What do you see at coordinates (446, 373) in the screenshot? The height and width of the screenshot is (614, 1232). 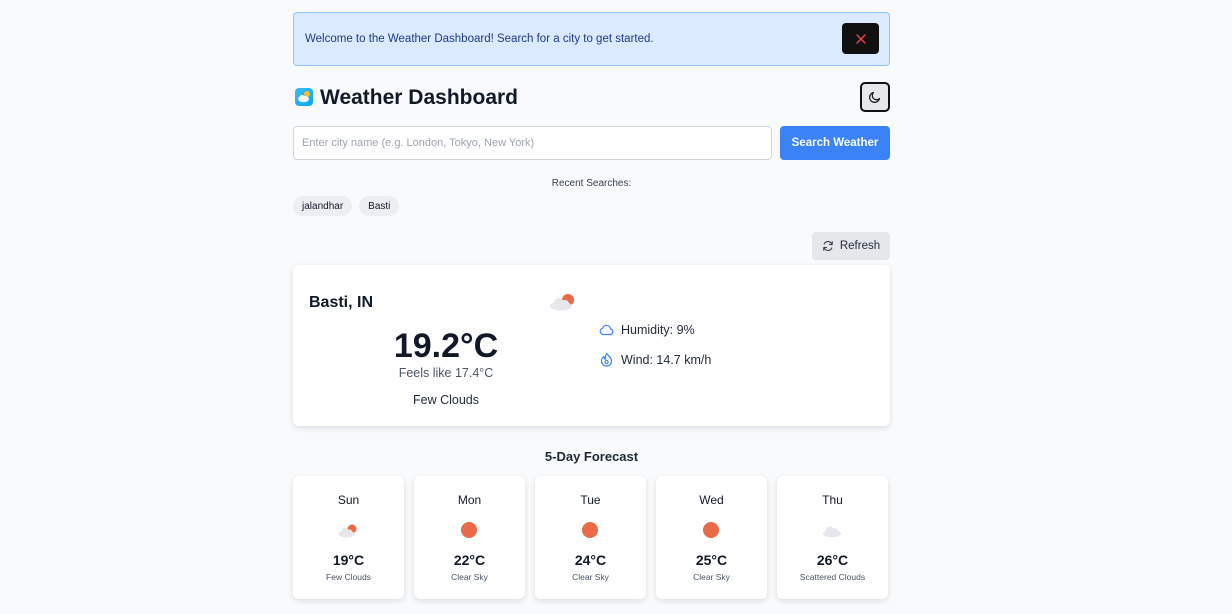 I see `feels-like: Feels like 17.4°C` at bounding box center [446, 373].